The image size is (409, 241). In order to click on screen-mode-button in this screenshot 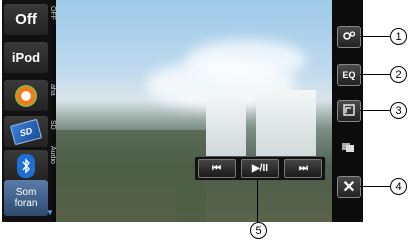, I will do `click(349, 111)`.